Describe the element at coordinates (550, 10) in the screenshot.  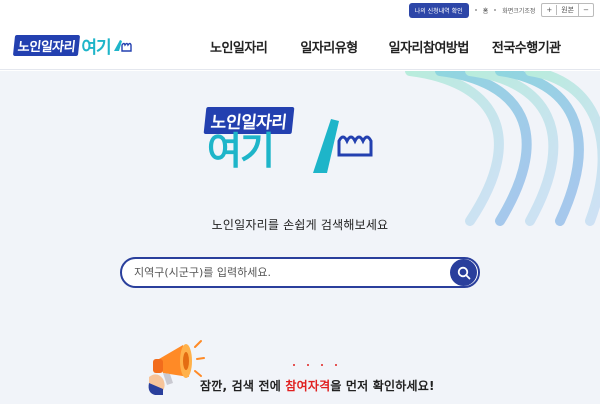
I see `zoom-in-button: +` at that location.